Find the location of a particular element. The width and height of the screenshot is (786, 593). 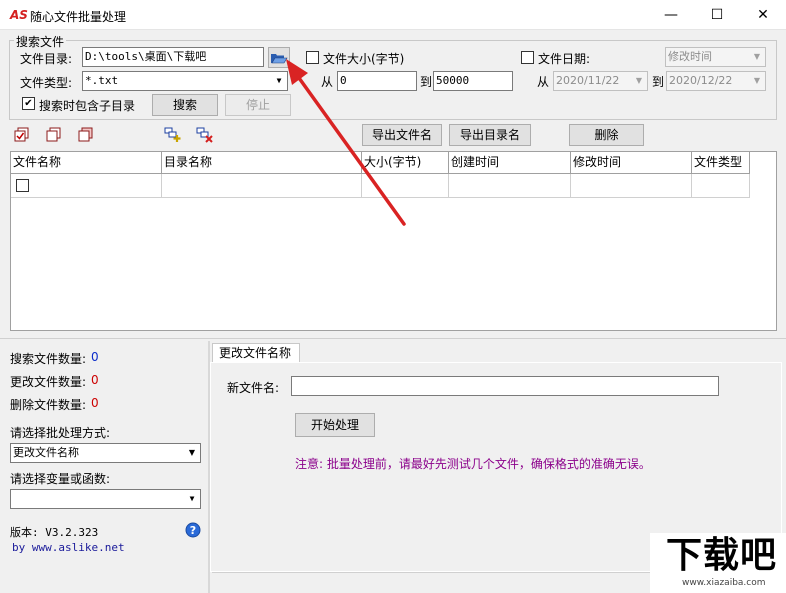

column-header-filetype: 文件类型 is located at coordinates (721, 163).